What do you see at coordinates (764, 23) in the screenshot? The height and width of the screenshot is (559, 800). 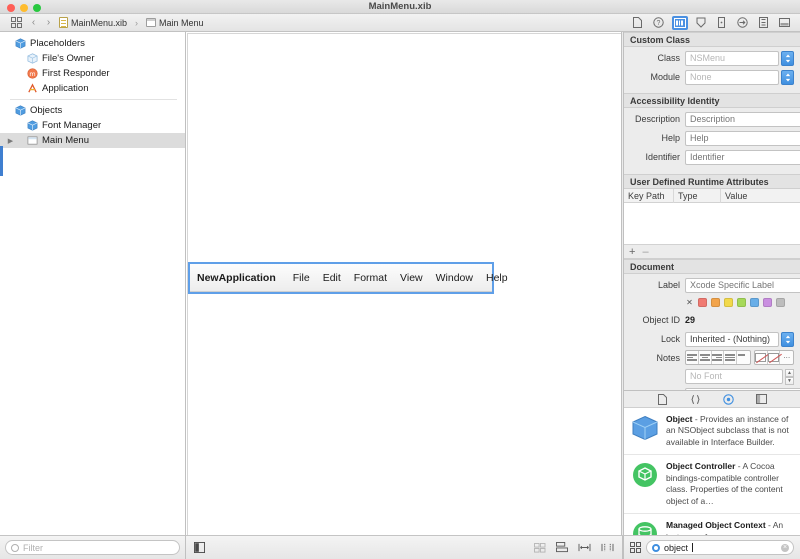 I see `bindings-inspector-tab` at bounding box center [764, 23].